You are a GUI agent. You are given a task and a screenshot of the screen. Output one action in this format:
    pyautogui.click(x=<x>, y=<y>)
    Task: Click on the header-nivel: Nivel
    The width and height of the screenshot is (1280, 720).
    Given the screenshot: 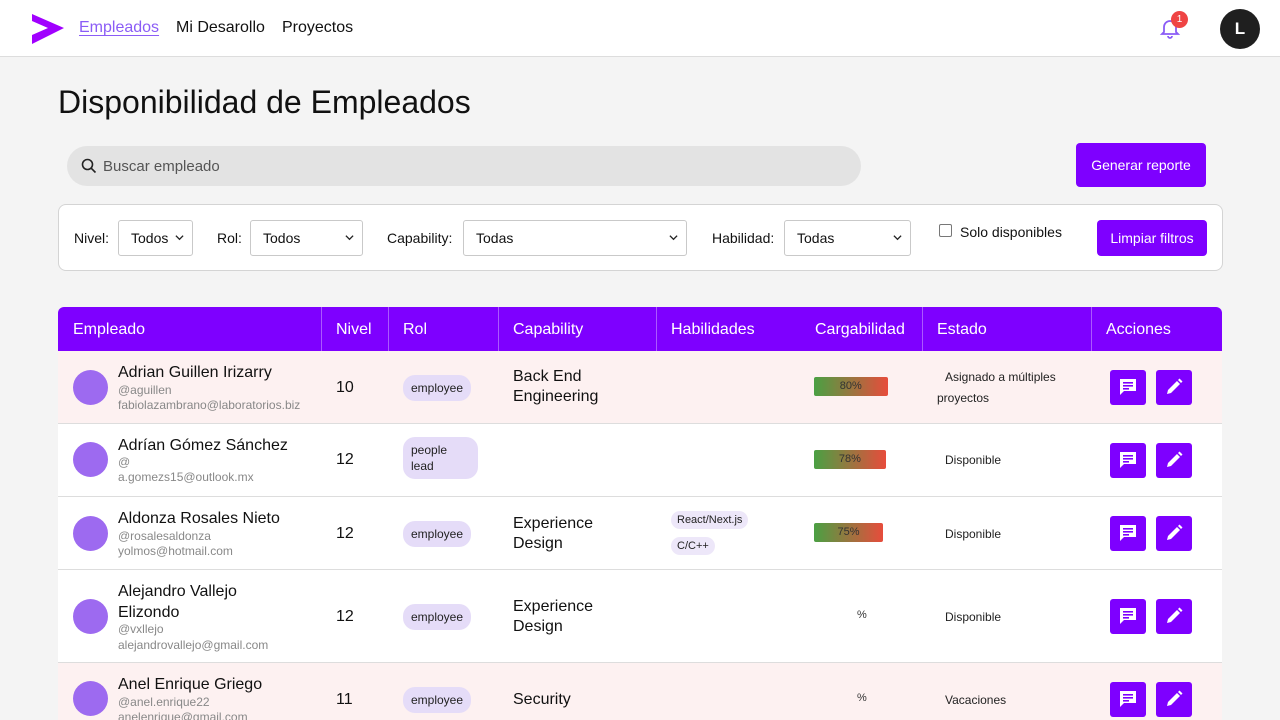 What is the action you would take?
    pyautogui.click(x=354, y=330)
    